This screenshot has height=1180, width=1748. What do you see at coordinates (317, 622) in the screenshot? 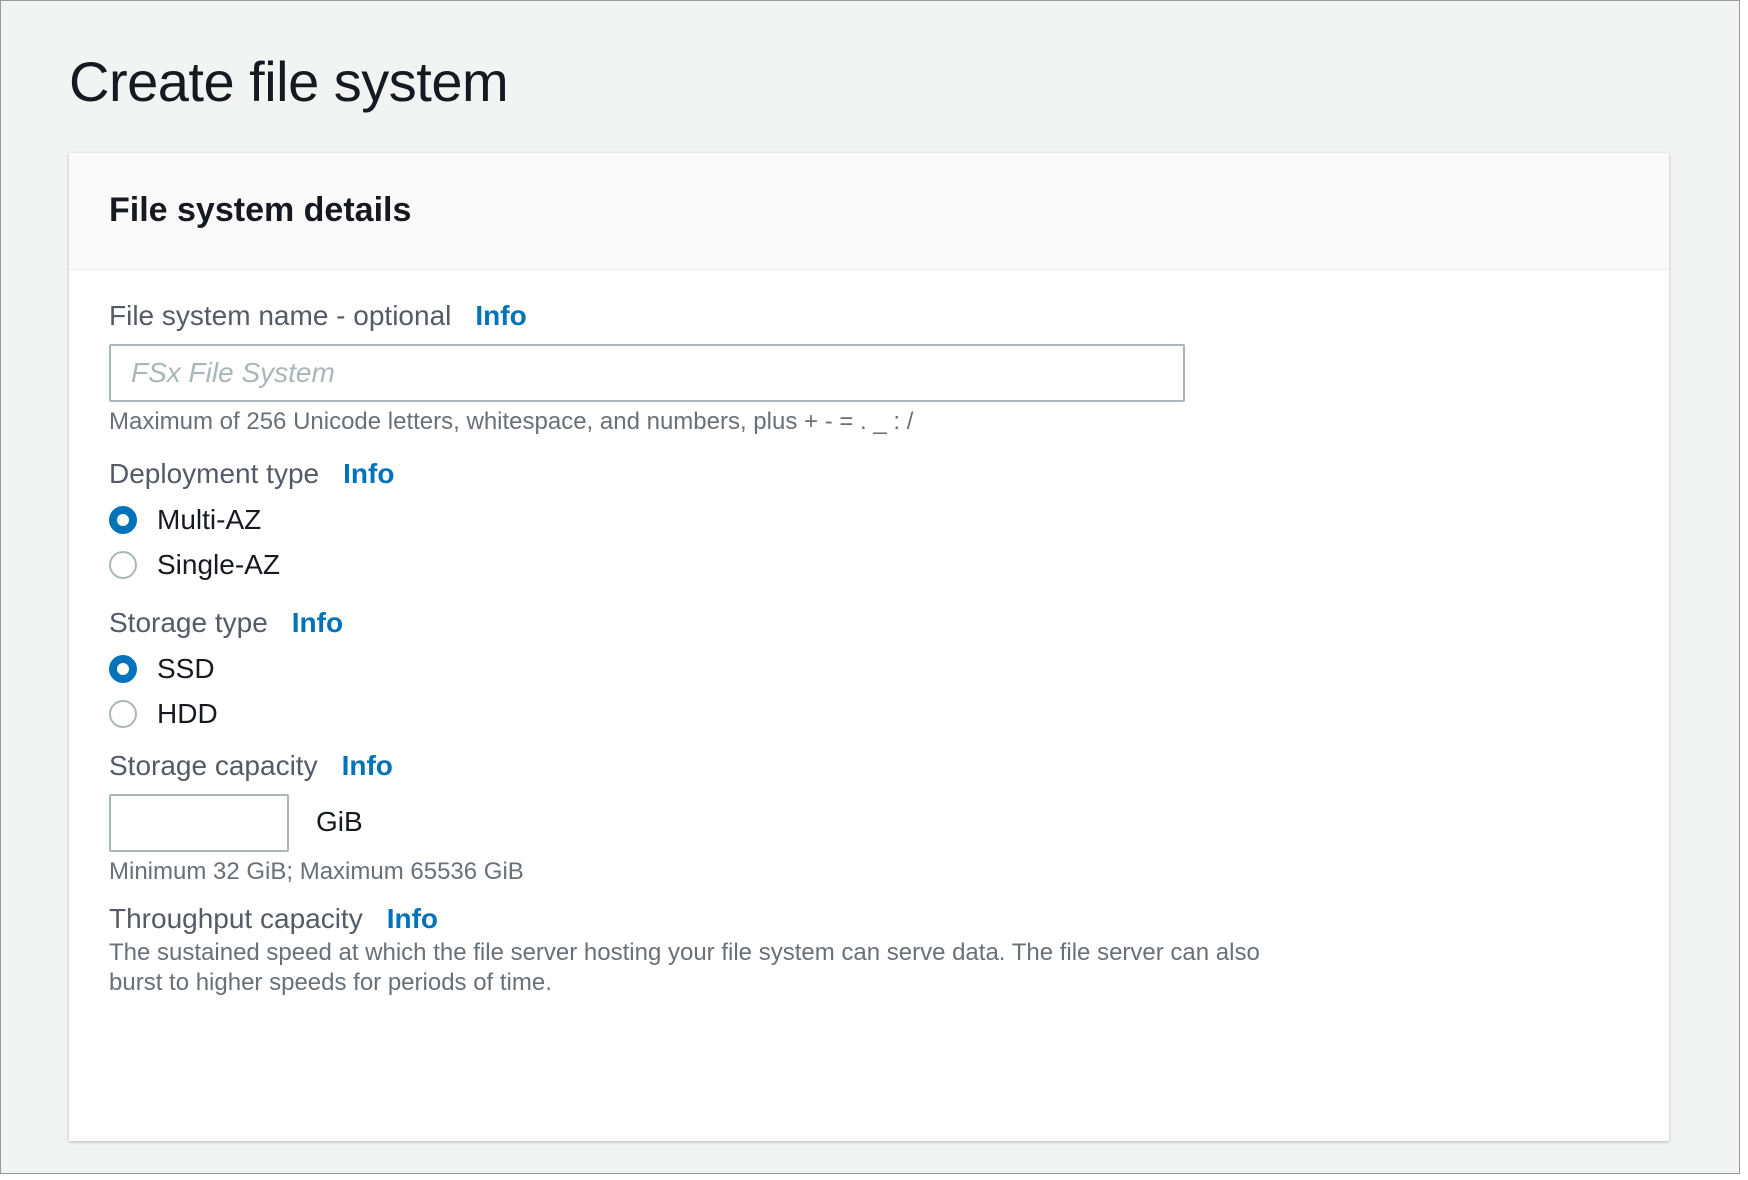
I see `storage-type-info-link: Info` at bounding box center [317, 622].